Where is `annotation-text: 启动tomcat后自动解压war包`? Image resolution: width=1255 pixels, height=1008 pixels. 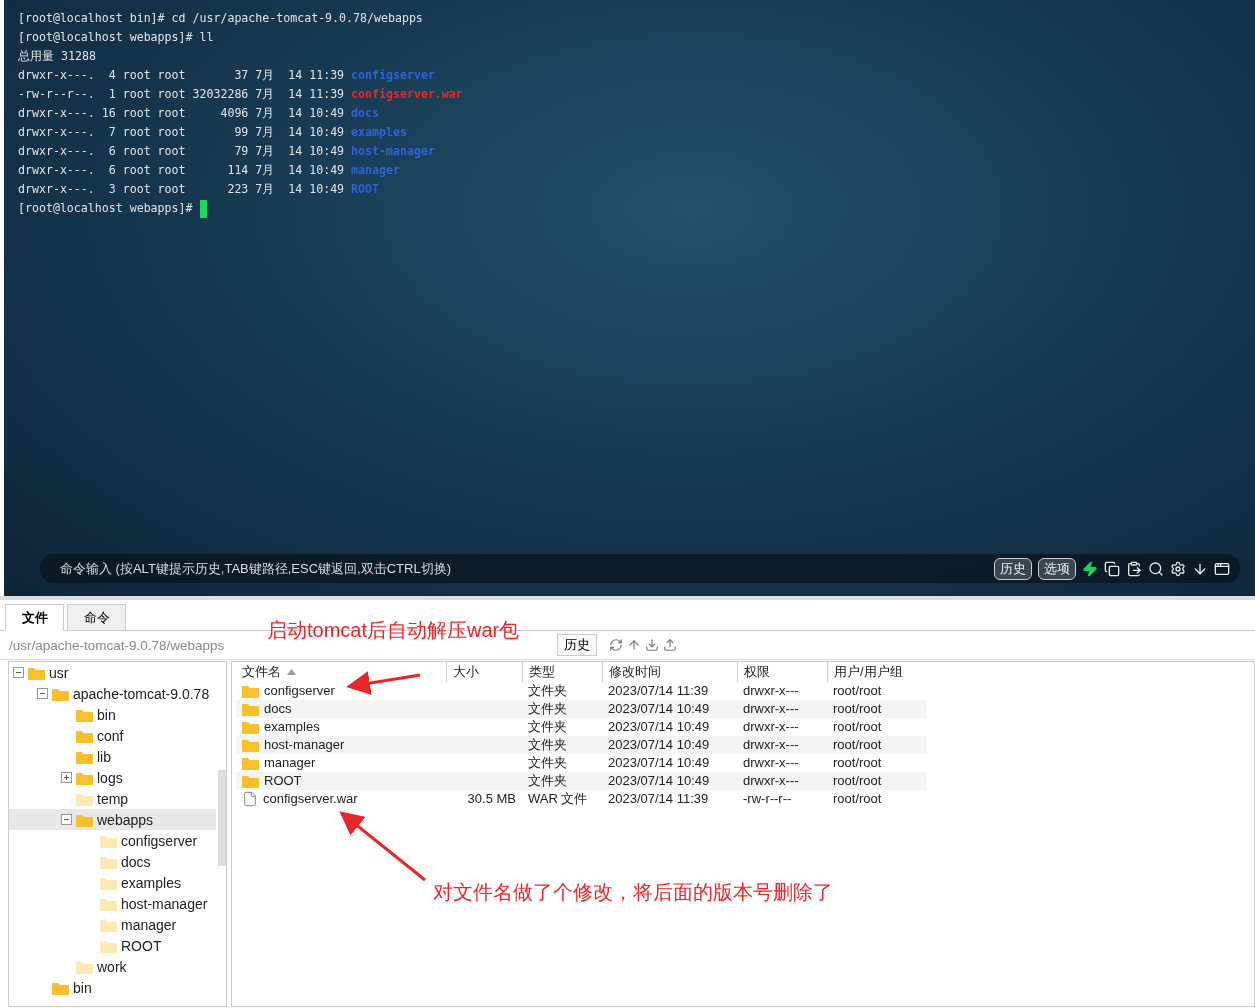
annotation-text: 启动tomcat后自动解压war包 is located at coordinates (393, 630).